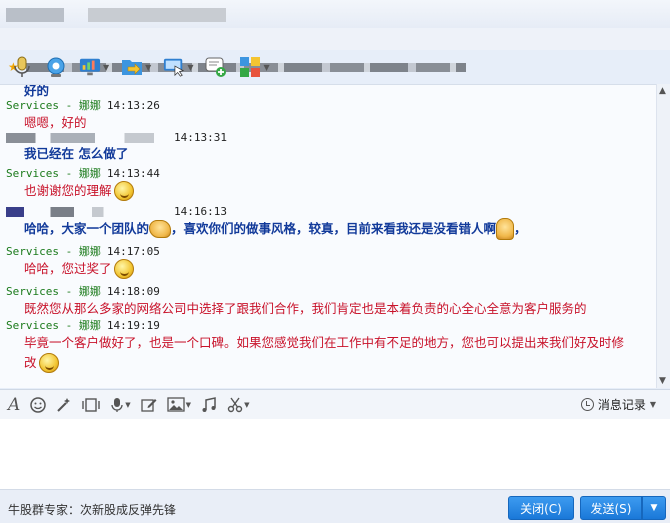 This screenshot has height=523, width=670. Describe the element at coordinates (133, 251) in the screenshot. I see `message-time: 14:17:05` at that location.